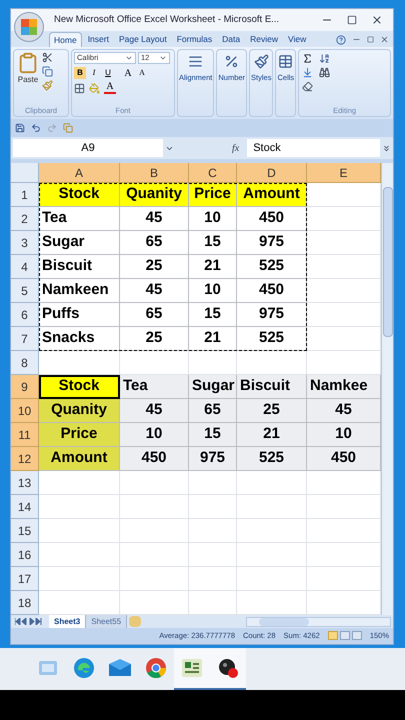  Describe the element at coordinates (313, 148) in the screenshot. I see `formula-field: Stock` at that location.